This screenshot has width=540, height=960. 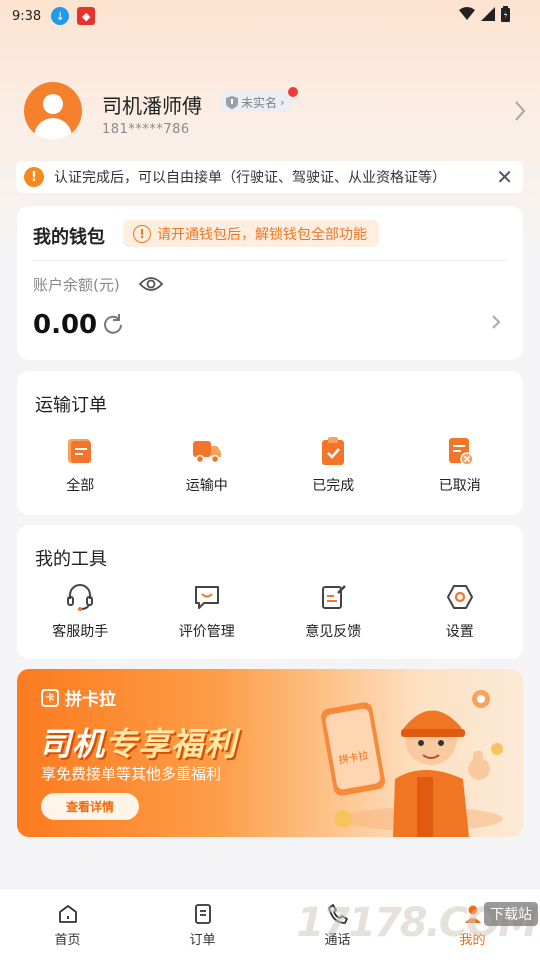 What do you see at coordinates (232, 102) in the screenshot?
I see `shield-icon` at bounding box center [232, 102].